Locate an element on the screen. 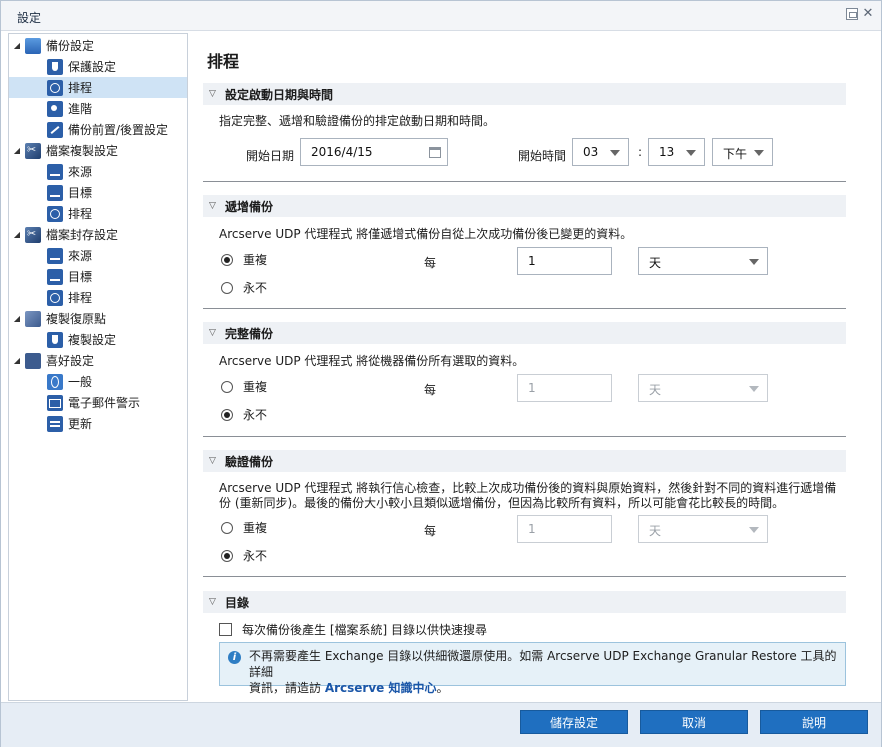 The image size is (882, 747). tree-item-label: 保護設定 is located at coordinates (92, 67).